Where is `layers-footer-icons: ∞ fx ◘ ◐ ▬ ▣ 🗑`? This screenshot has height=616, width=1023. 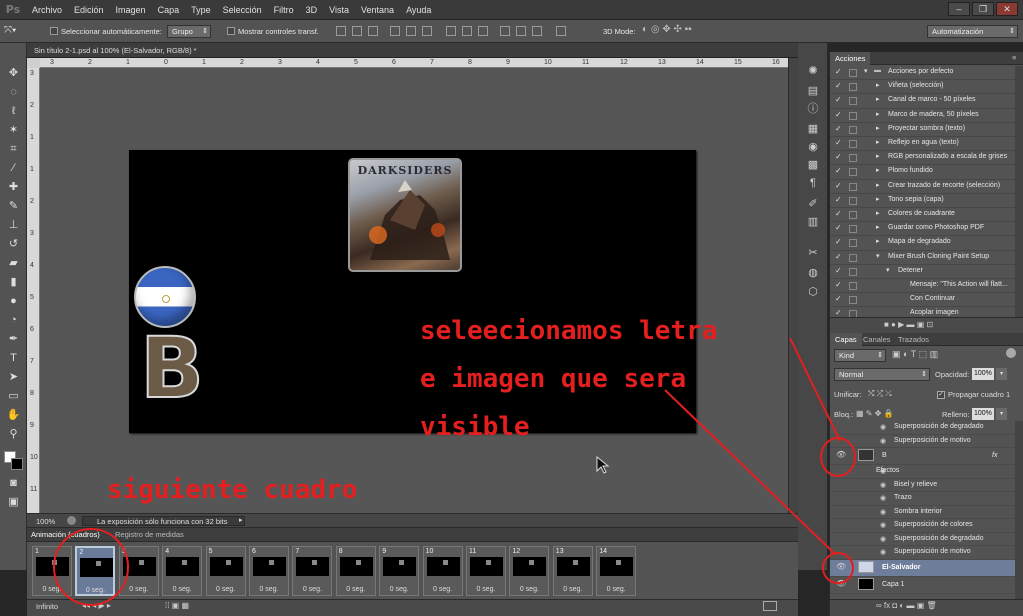
layers-footer-icons: ∞ fx ◘ ◐ ▬ ▣ 🗑 is located at coordinates (906, 605).